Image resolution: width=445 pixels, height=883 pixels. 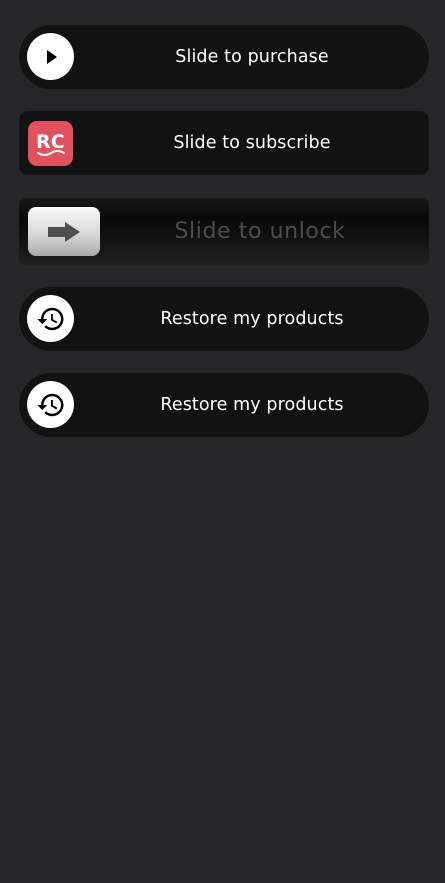 I want to click on purchase-slider-knob, so click(x=50, y=56).